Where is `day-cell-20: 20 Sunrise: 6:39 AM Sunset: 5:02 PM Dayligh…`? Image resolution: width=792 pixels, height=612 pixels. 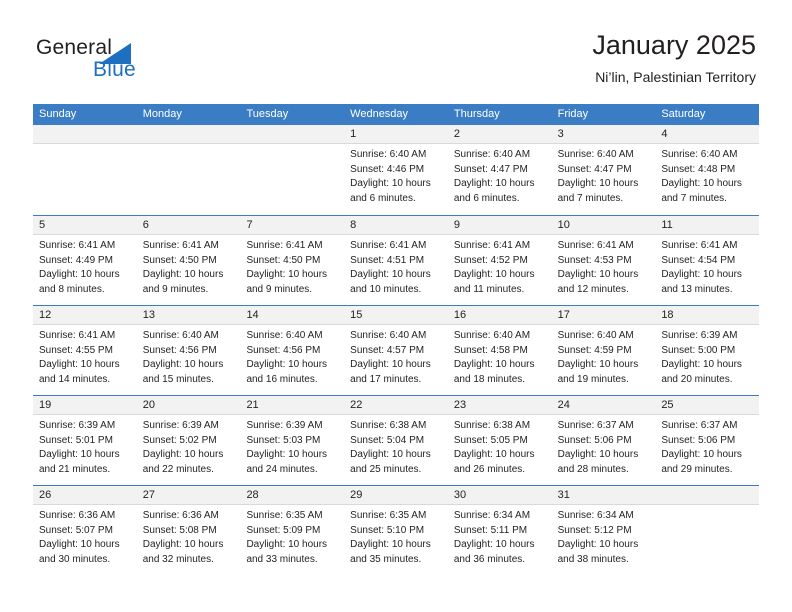
day-cell-20: 20 Sunrise: 6:39 AM Sunset: 5:02 PM Dayligh… is located at coordinates (188, 440).